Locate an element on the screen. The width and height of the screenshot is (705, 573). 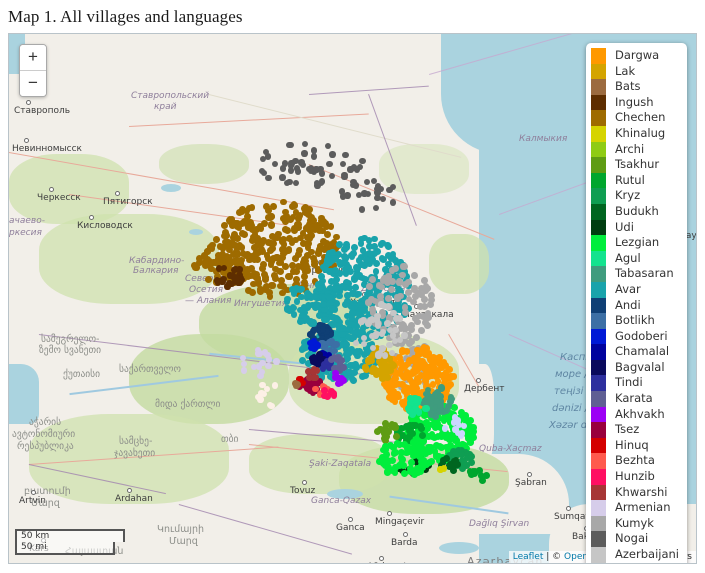
legend-item-lezgian: Lezgian is located at coordinates (635, 243).